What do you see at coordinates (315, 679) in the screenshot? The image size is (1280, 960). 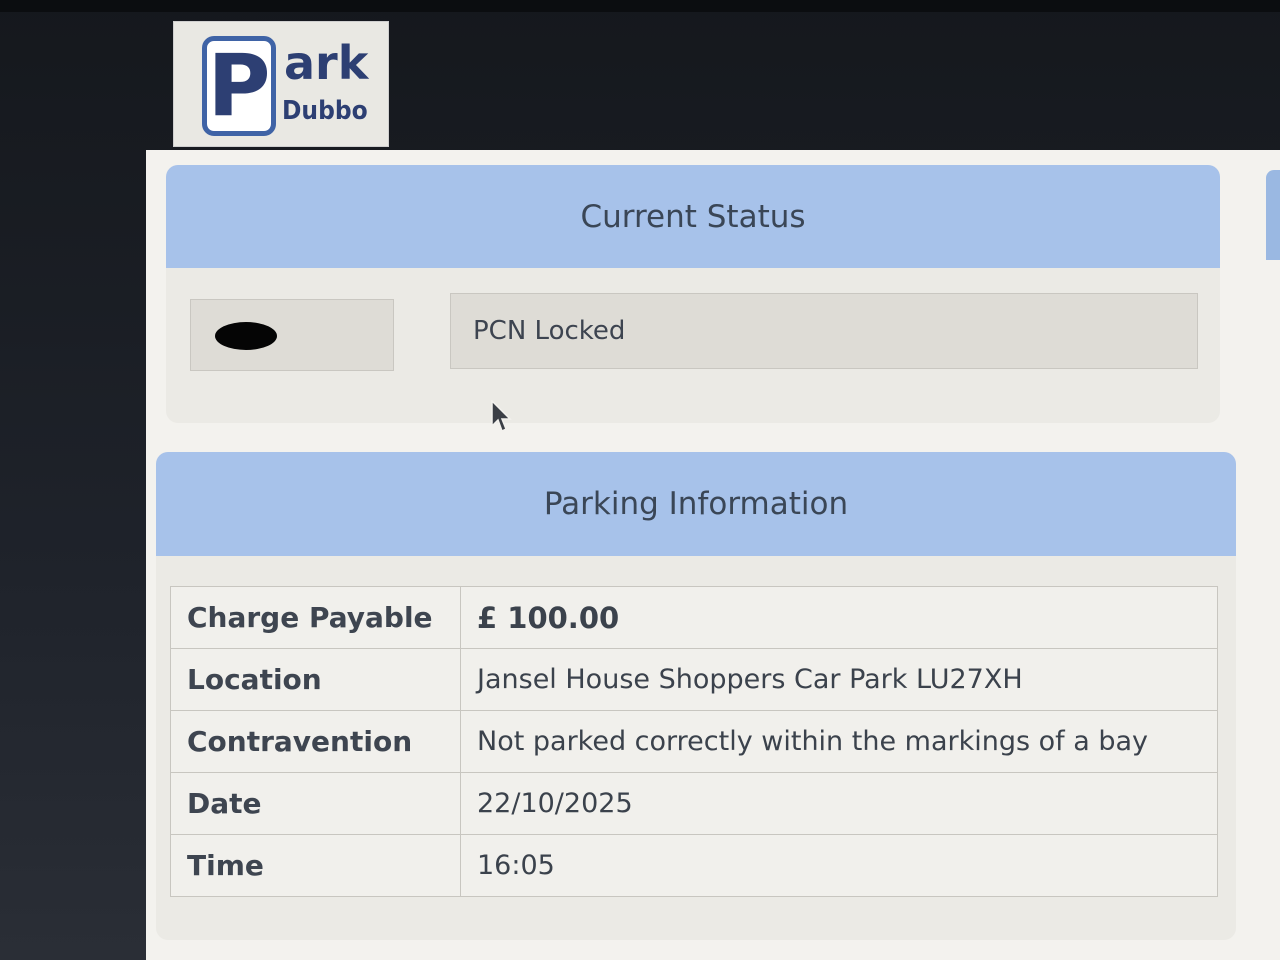 I see `location-label: Location` at bounding box center [315, 679].